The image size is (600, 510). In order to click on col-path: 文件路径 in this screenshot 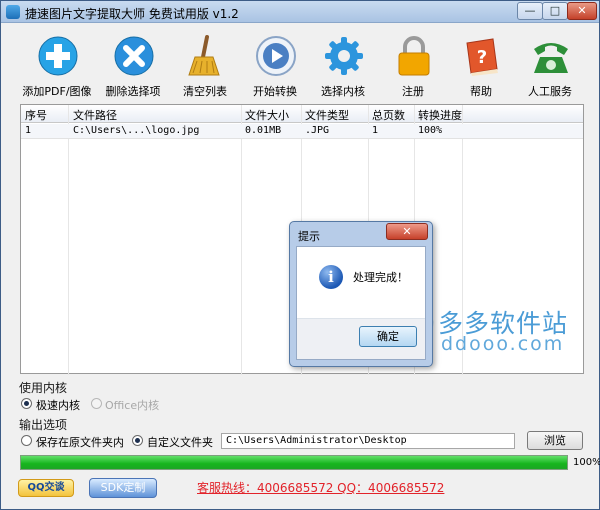, I will do `click(95, 115)`.